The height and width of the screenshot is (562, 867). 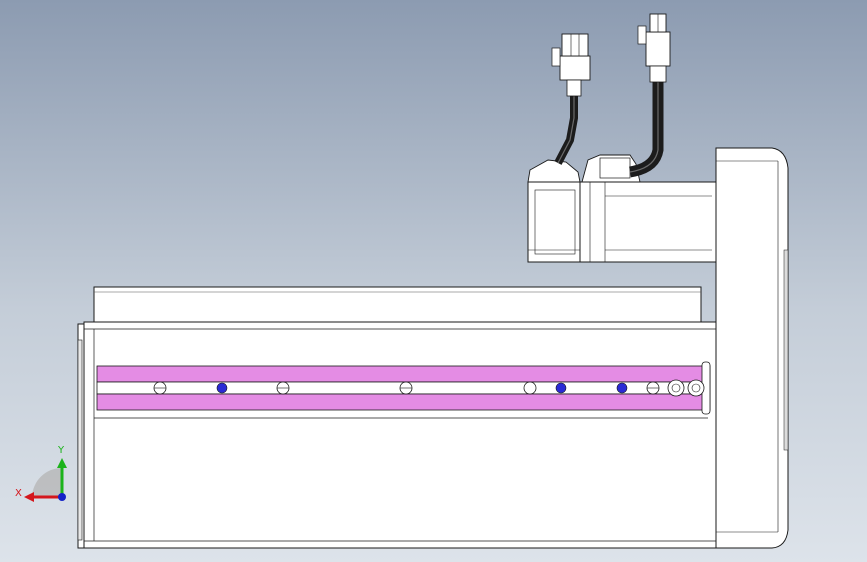 I want to click on connector-left-body, so click(x=575, y=68).